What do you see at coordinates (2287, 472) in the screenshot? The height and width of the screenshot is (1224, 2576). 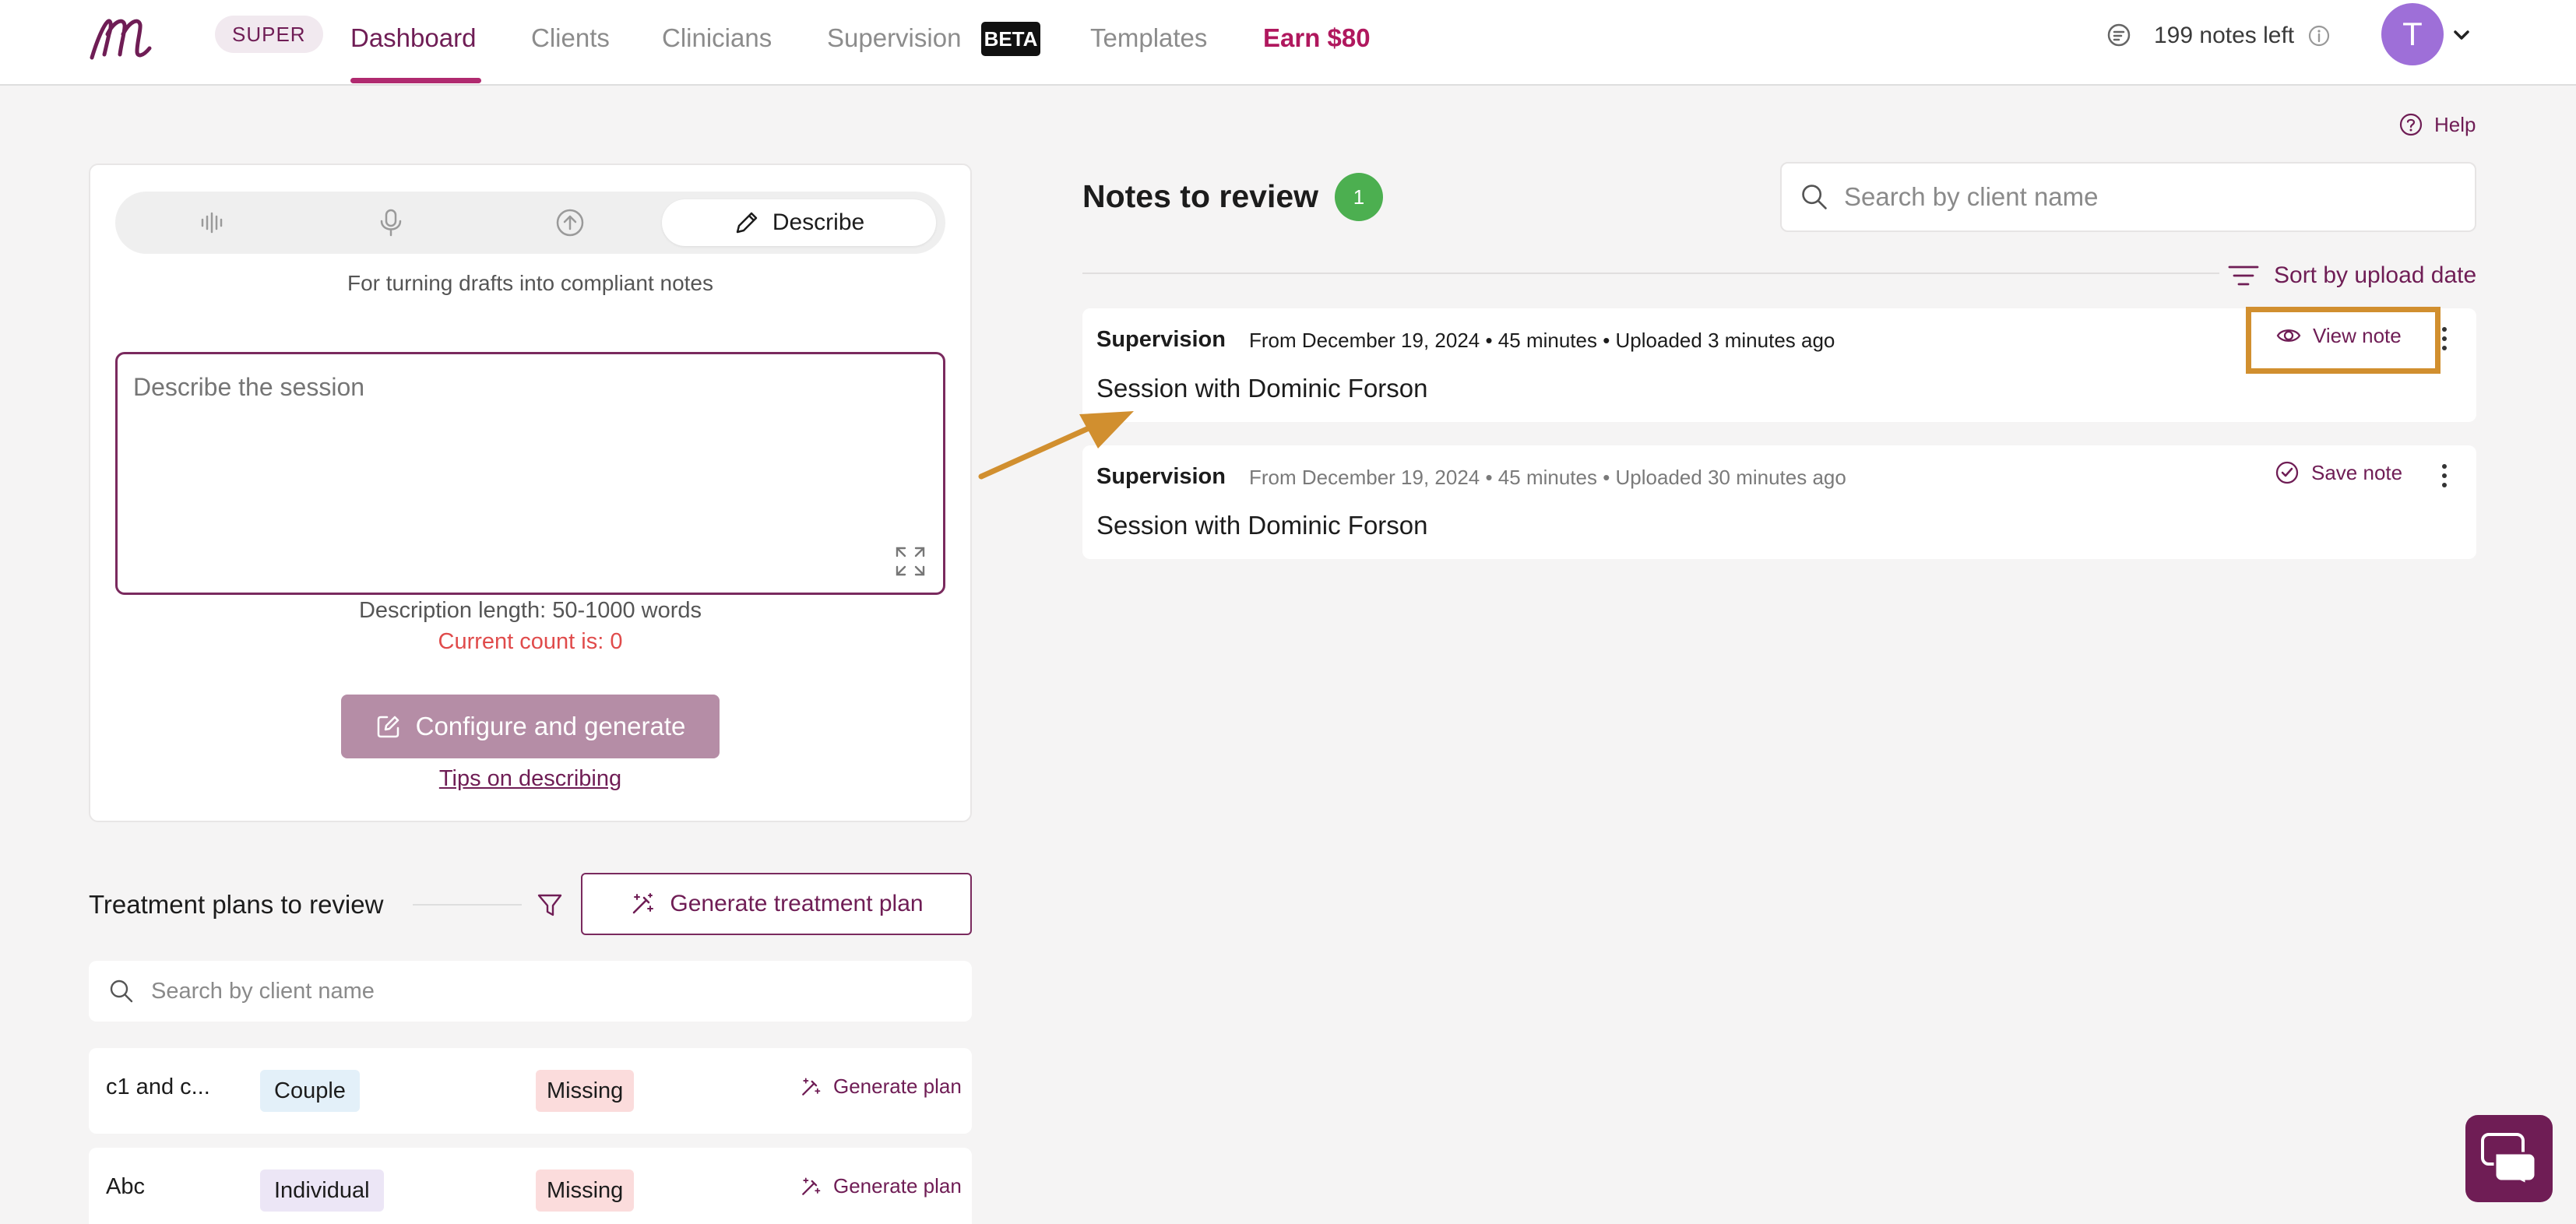 I see `check-circle-icon` at bounding box center [2287, 472].